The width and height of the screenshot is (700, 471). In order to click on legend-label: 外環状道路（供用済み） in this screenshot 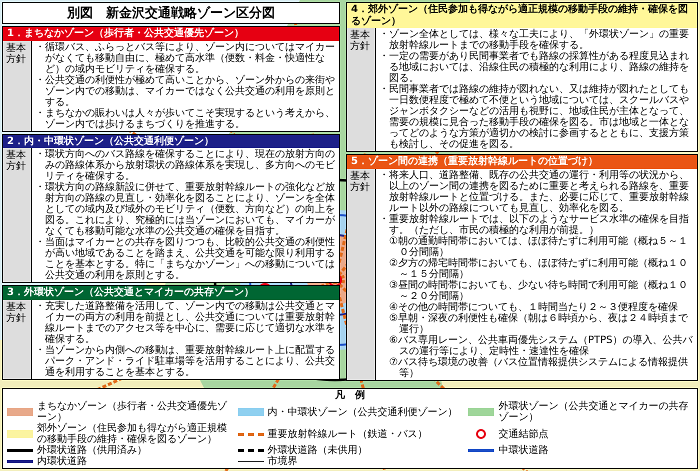, I will do `click(92, 450)`.